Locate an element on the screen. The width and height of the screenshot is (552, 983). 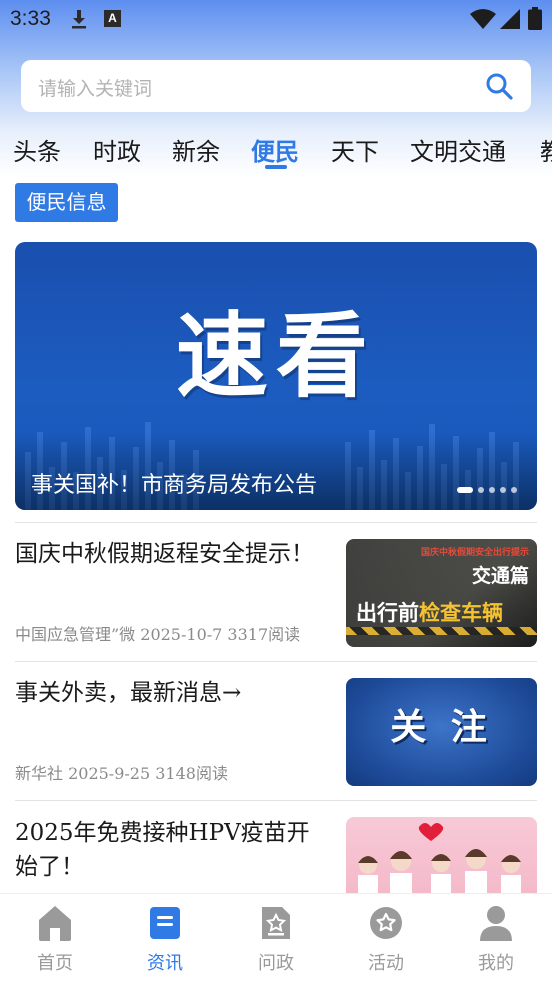
news-meta: 中国应急管理”微 2025-10-7 3317阅读 is located at coordinates (158, 634).